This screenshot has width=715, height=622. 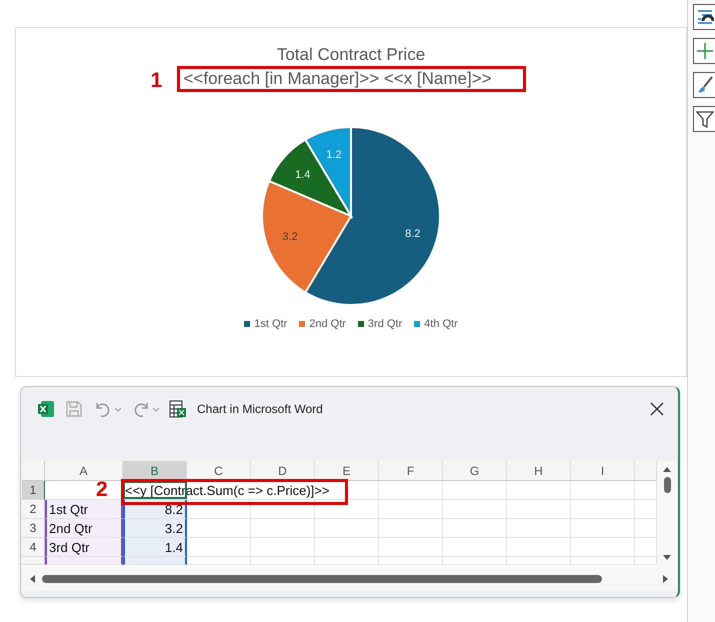 I want to click on scroll-up-arrow-icon, so click(x=667, y=470).